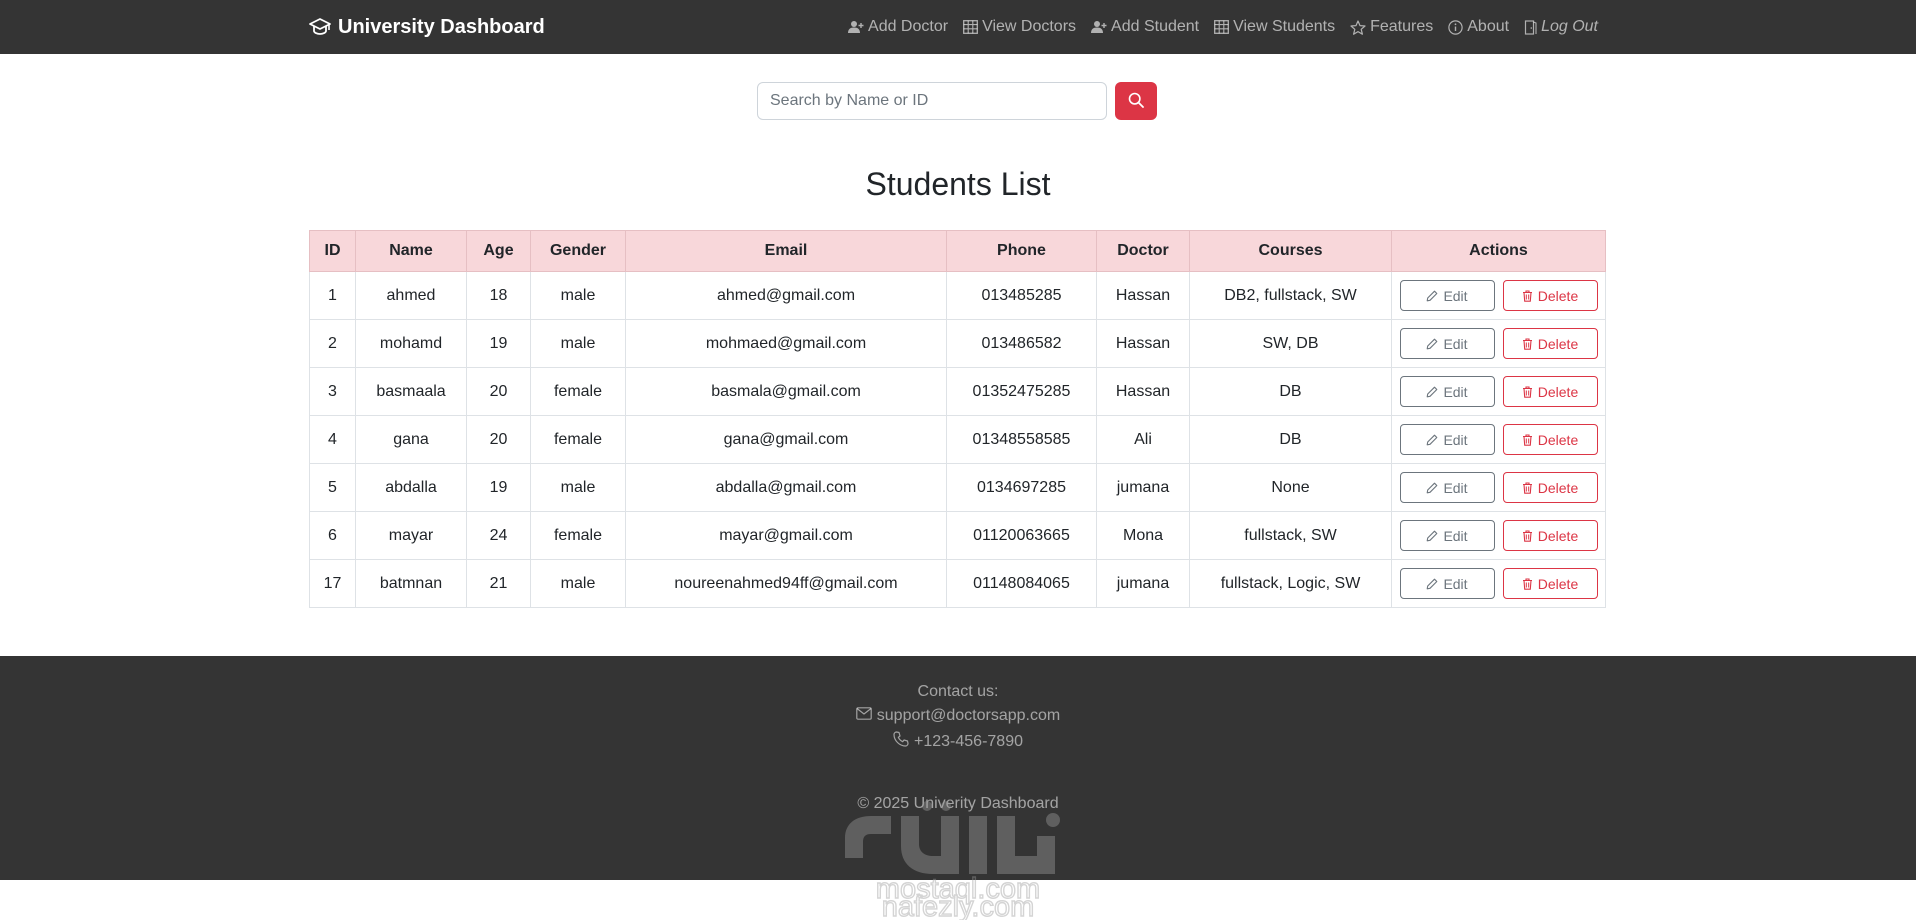  What do you see at coordinates (1561, 27) in the screenshot?
I see `nav-logout: Log Out` at bounding box center [1561, 27].